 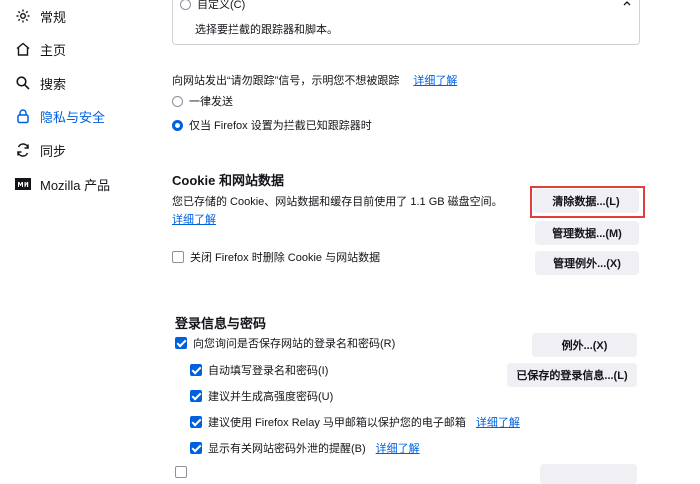 What do you see at coordinates (280, 126) in the screenshot?
I see `dnt-tracker-only-label: 仅当 Firefox 设置为拦截已知跟踪器时` at bounding box center [280, 126].